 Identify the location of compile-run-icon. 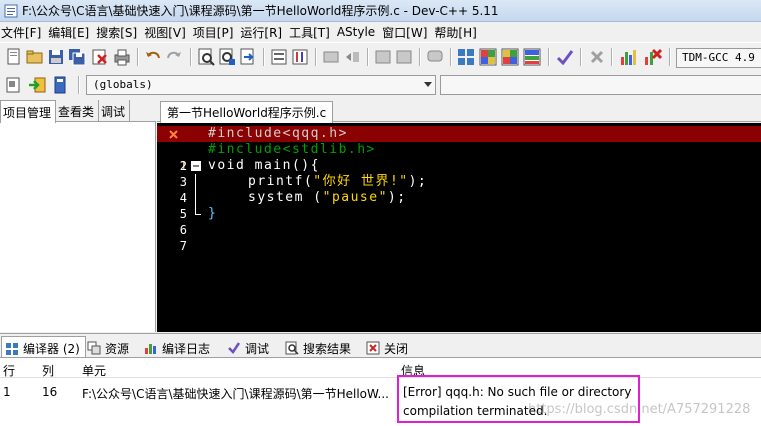
(510, 57).